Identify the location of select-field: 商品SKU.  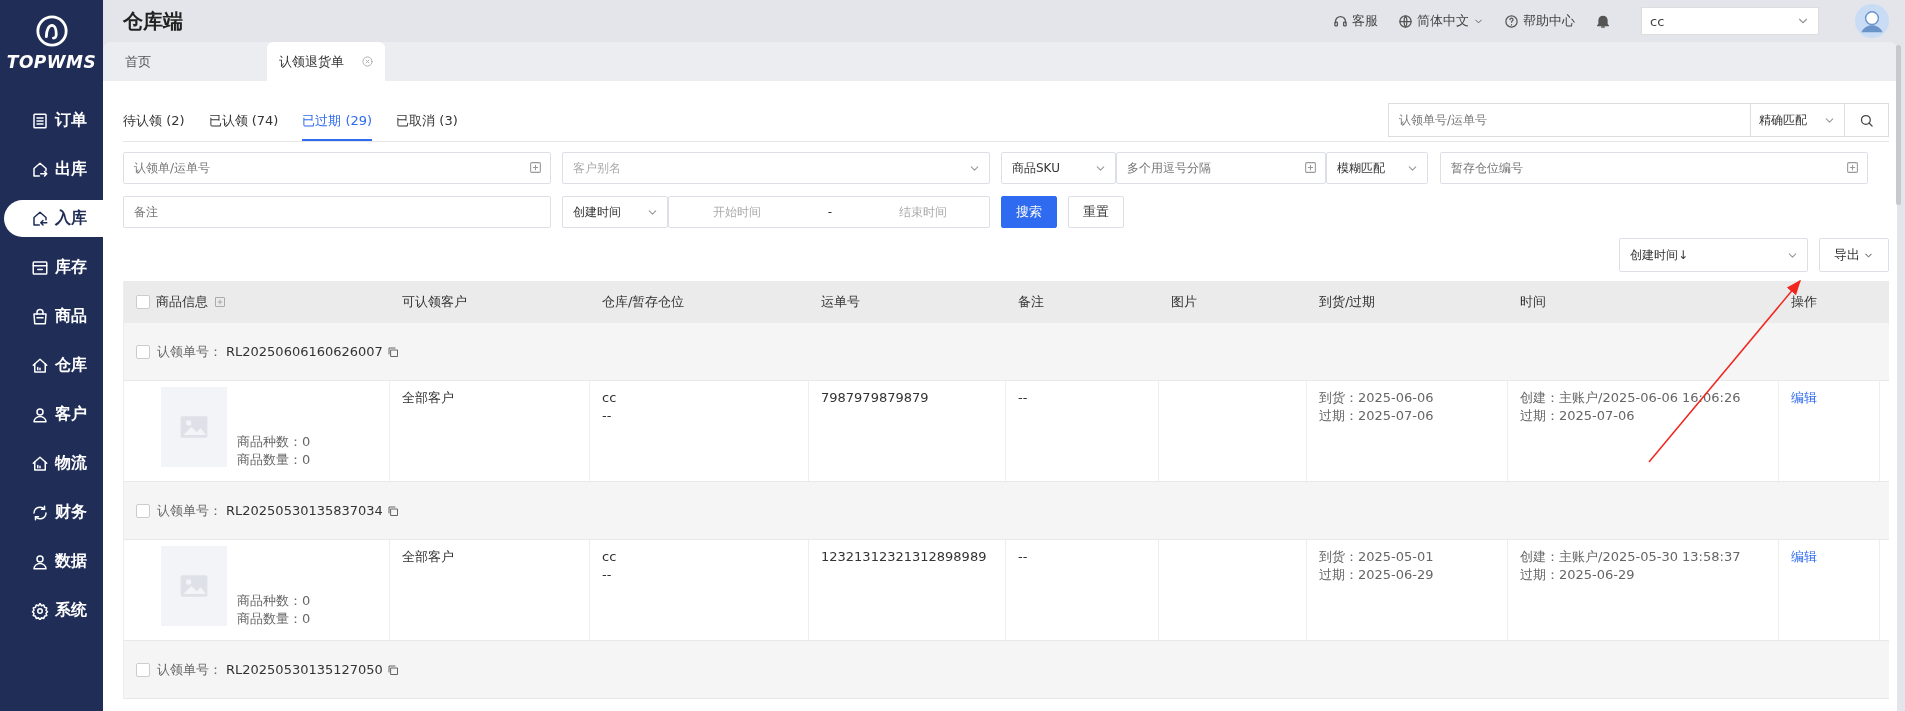
(1058, 168).